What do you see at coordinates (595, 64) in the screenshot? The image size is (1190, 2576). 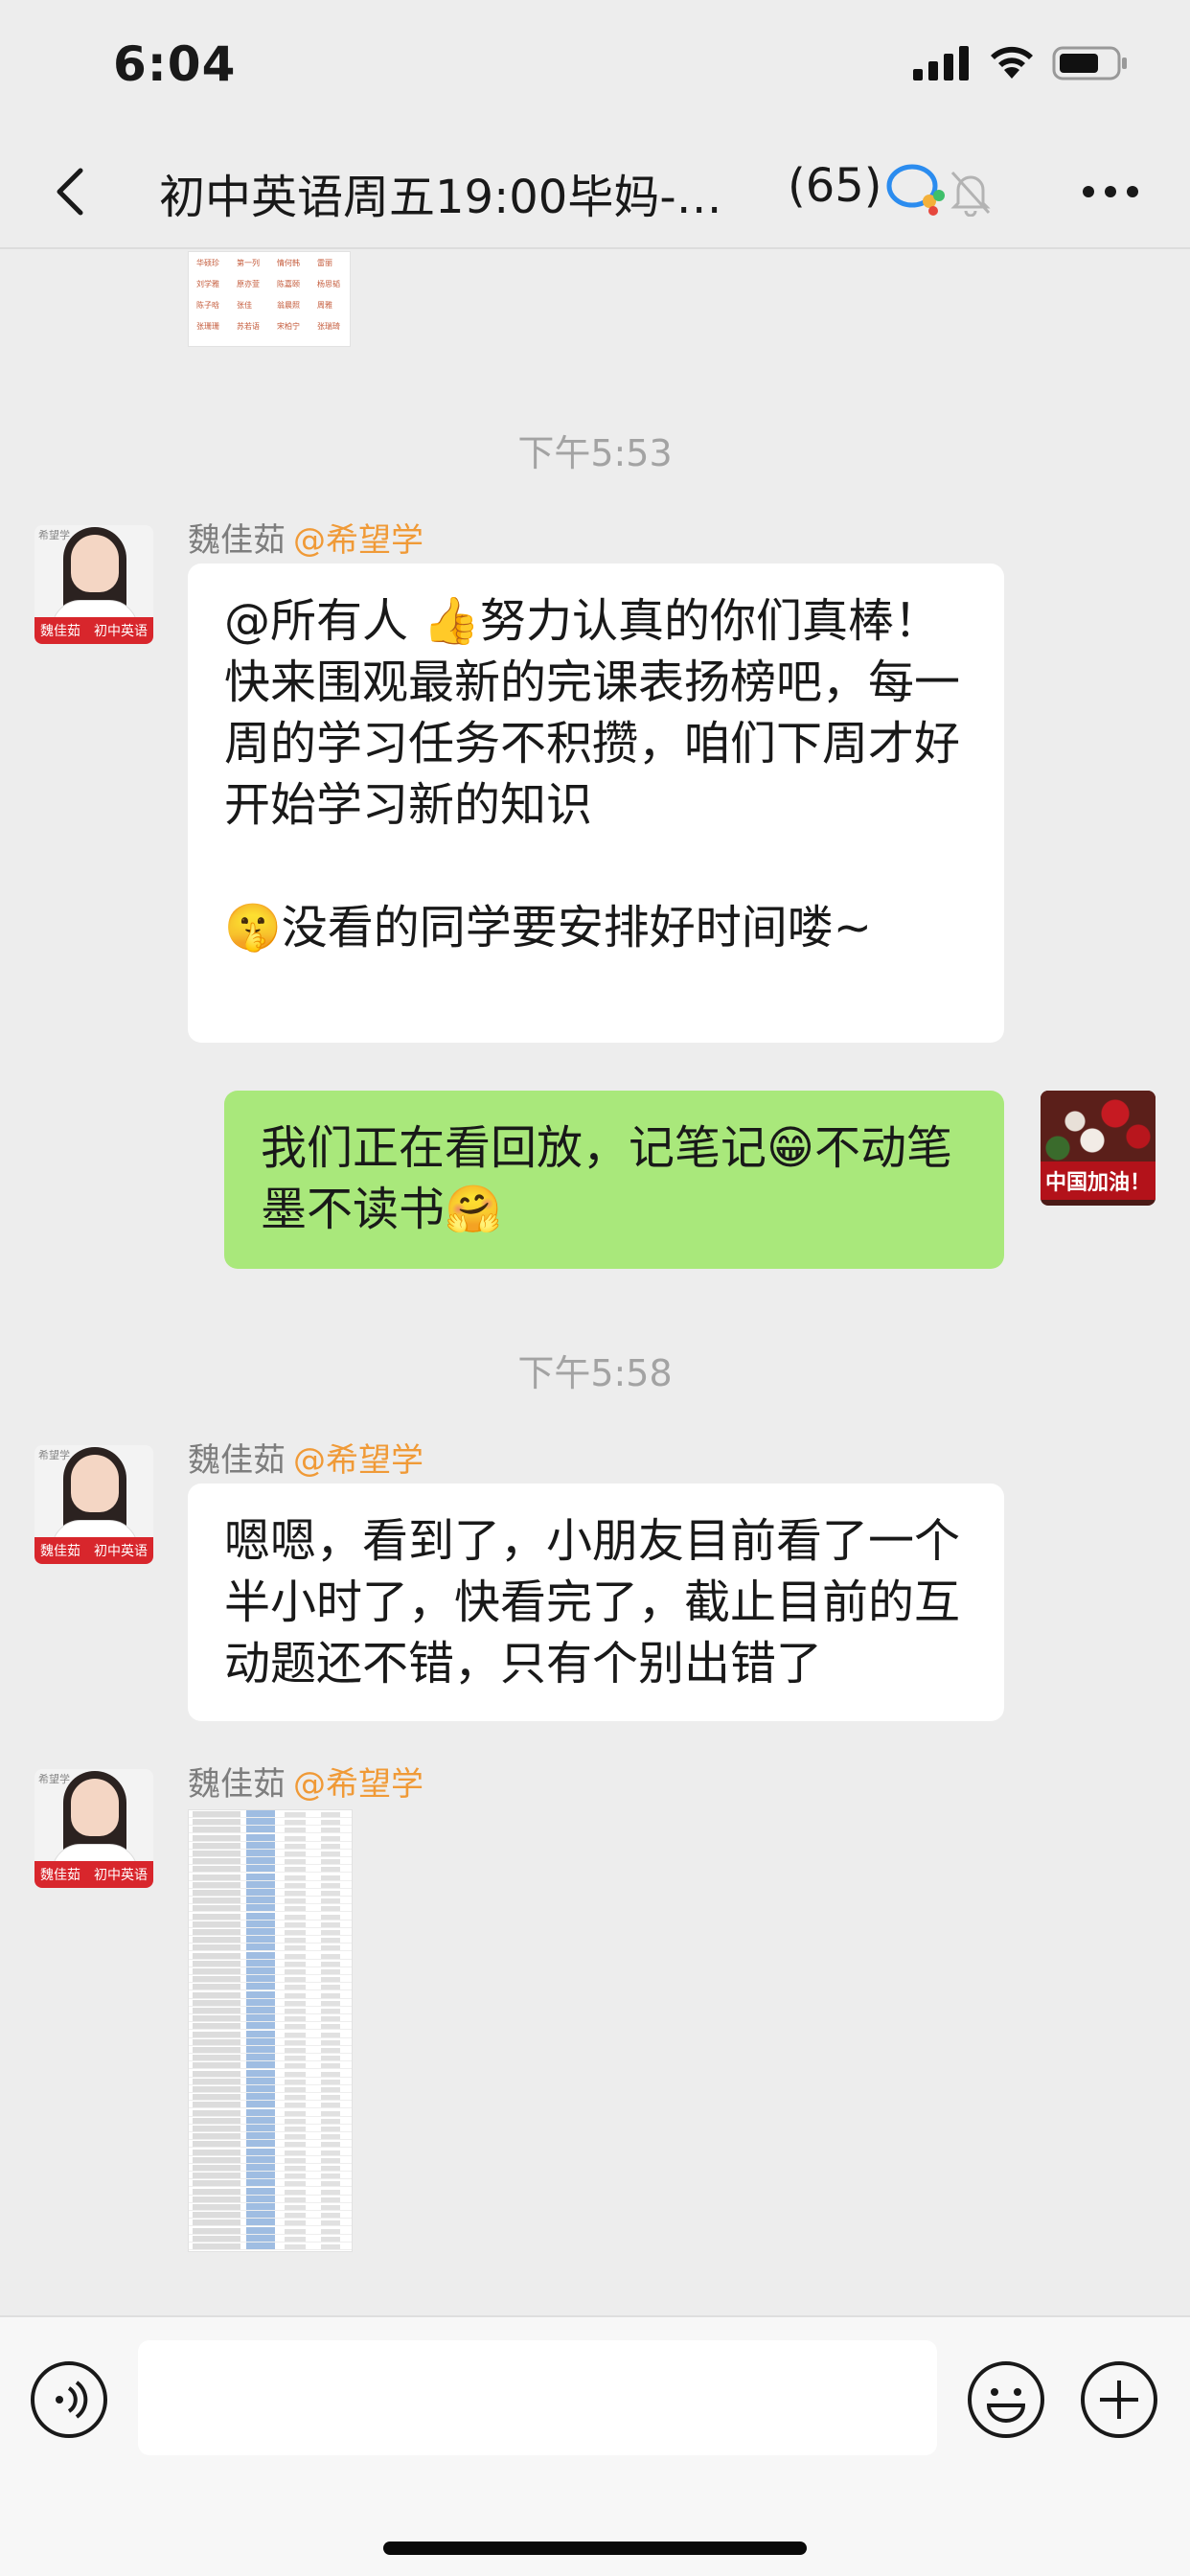 I see `status-bar: 6:04` at bounding box center [595, 64].